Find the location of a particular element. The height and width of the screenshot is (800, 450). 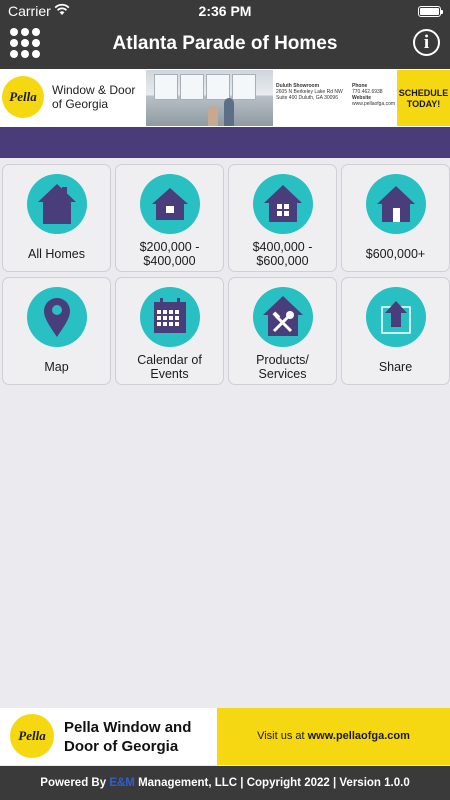

tile-label: $600,000+ is located at coordinates (395, 254).